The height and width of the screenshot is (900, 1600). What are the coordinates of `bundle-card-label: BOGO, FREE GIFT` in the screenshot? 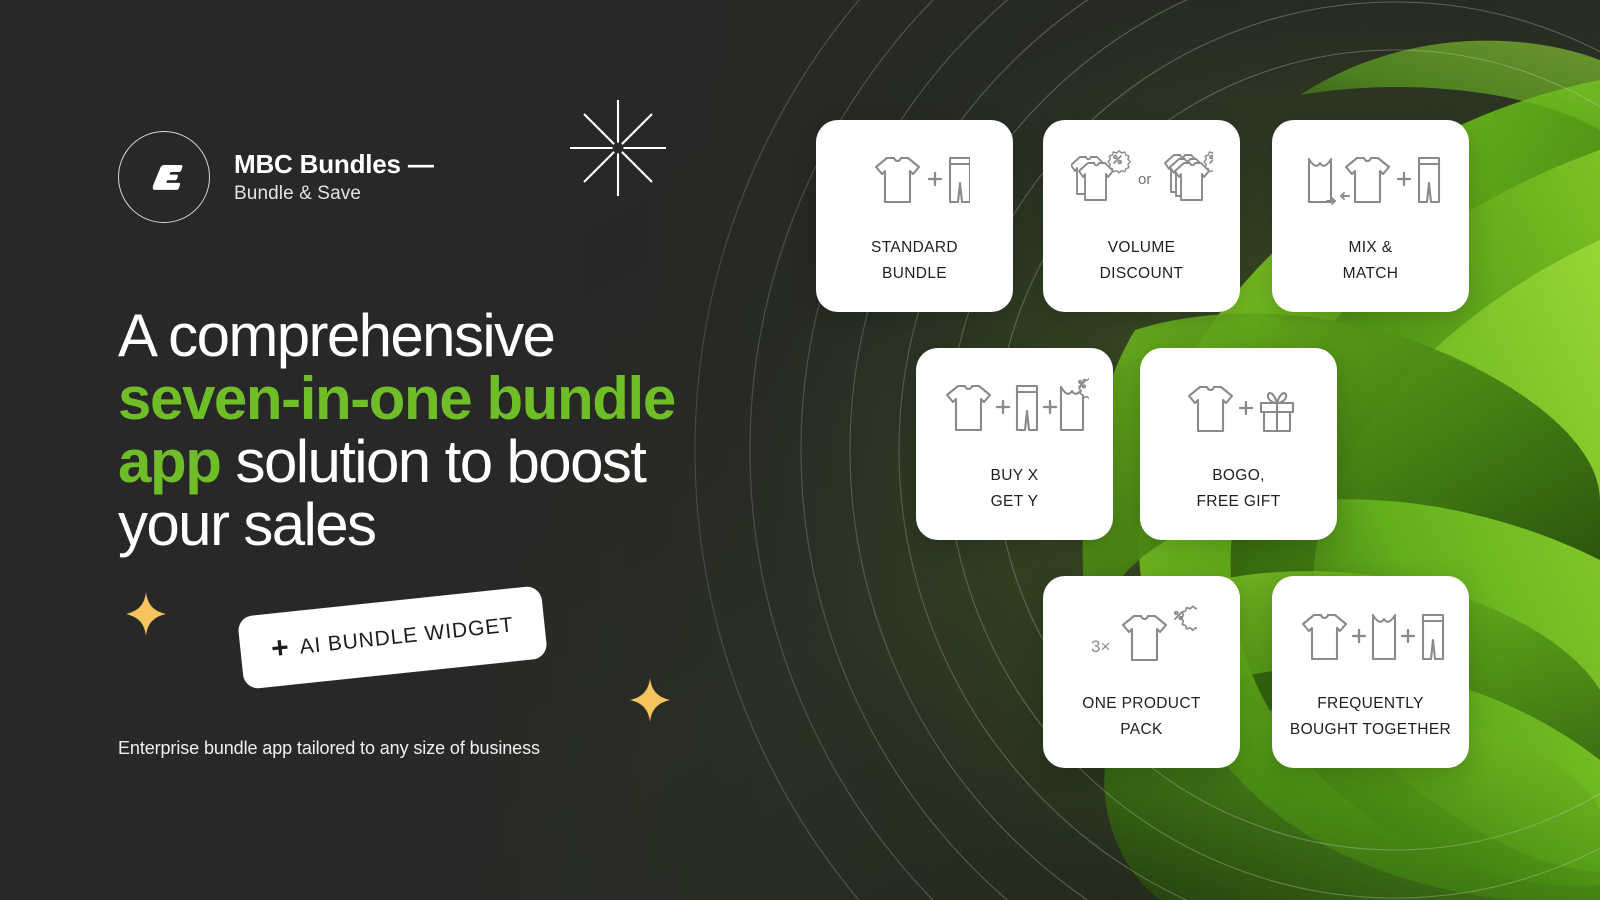 It's located at (1238, 488).